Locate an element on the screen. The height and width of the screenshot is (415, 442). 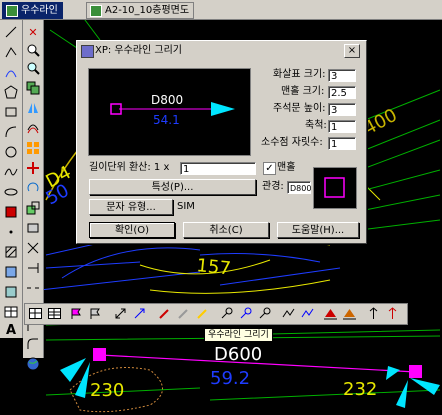
stretch-icon is located at coordinates (33, 228).